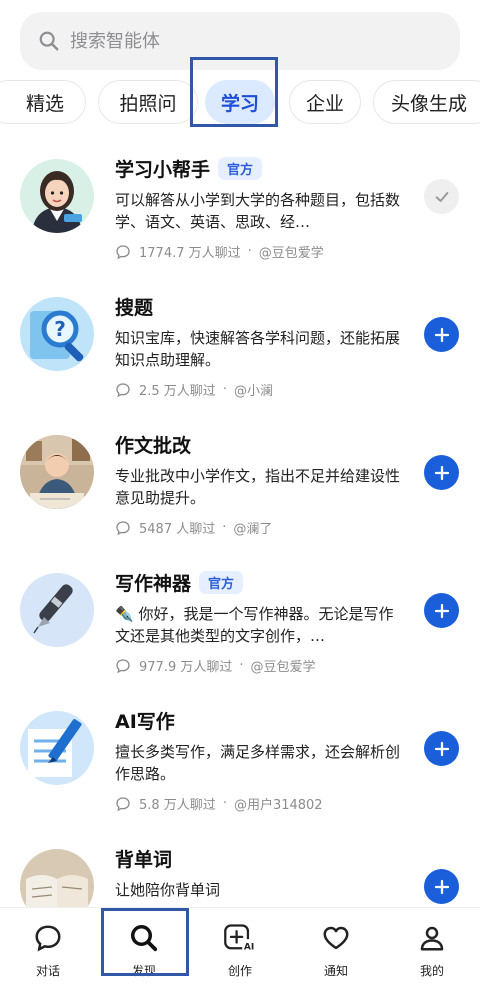 The width and height of the screenshot is (480, 998). I want to click on agent-author: @小澜, so click(253, 389).